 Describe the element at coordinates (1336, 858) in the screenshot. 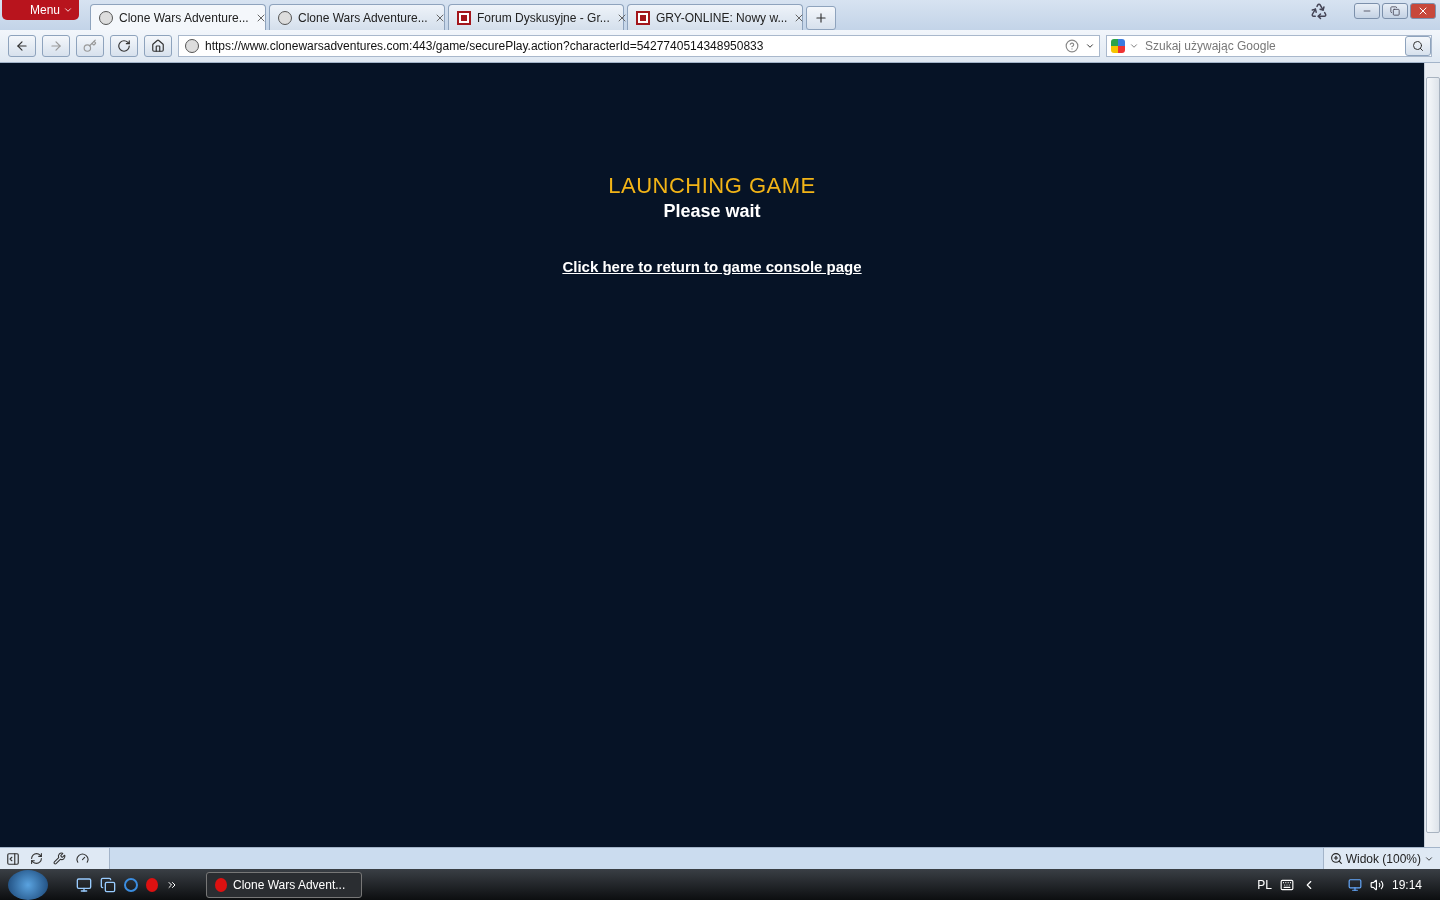

I see `zoom-icon` at that location.